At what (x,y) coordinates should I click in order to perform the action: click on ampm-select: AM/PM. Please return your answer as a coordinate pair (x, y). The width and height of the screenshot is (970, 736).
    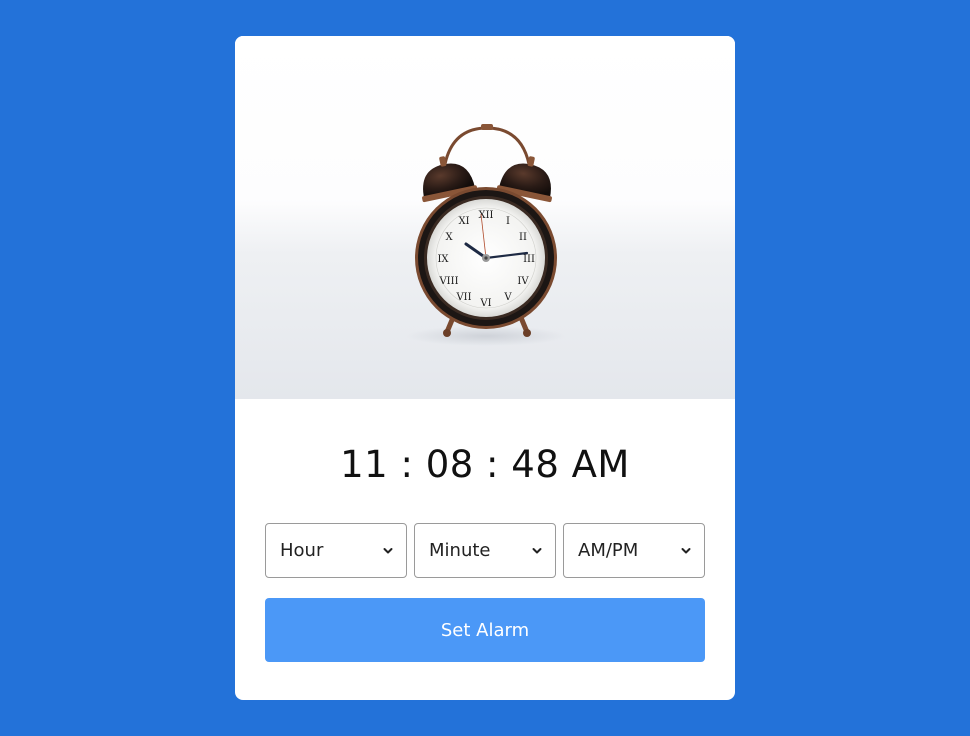
    Looking at the image, I should click on (634, 550).